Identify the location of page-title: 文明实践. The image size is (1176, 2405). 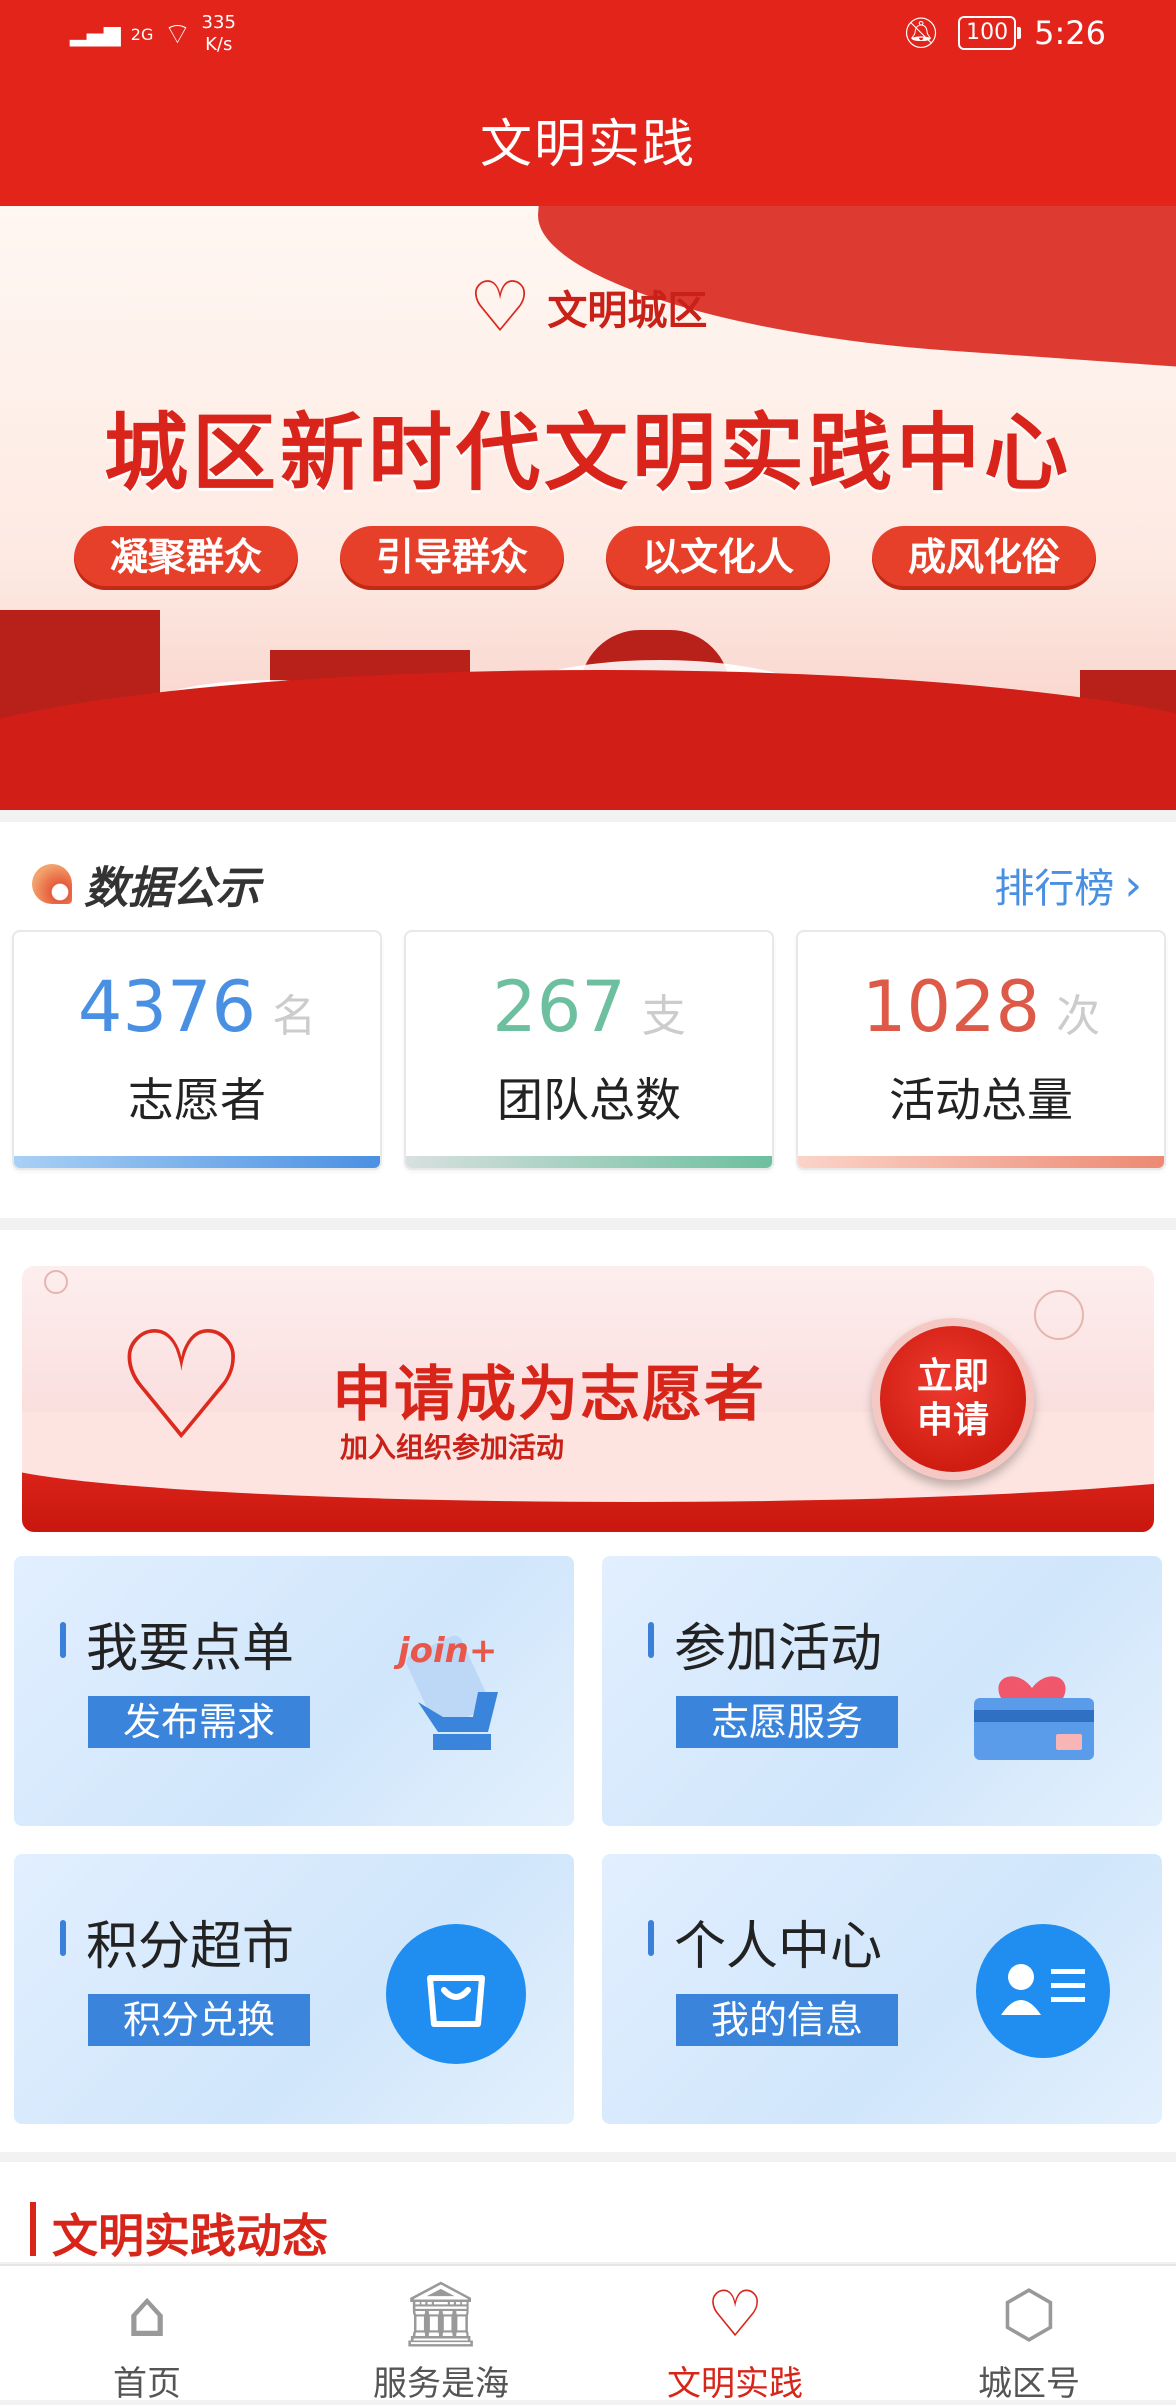
(587, 145).